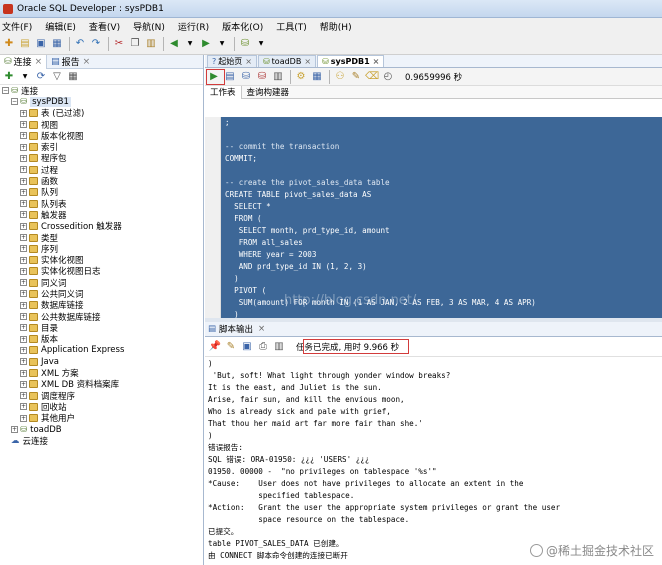 This screenshot has width=662, height=565. Describe the element at coordinates (287, 61) in the screenshot. I see `tab-toaddb: ⛁ toadDB ×` at that location.